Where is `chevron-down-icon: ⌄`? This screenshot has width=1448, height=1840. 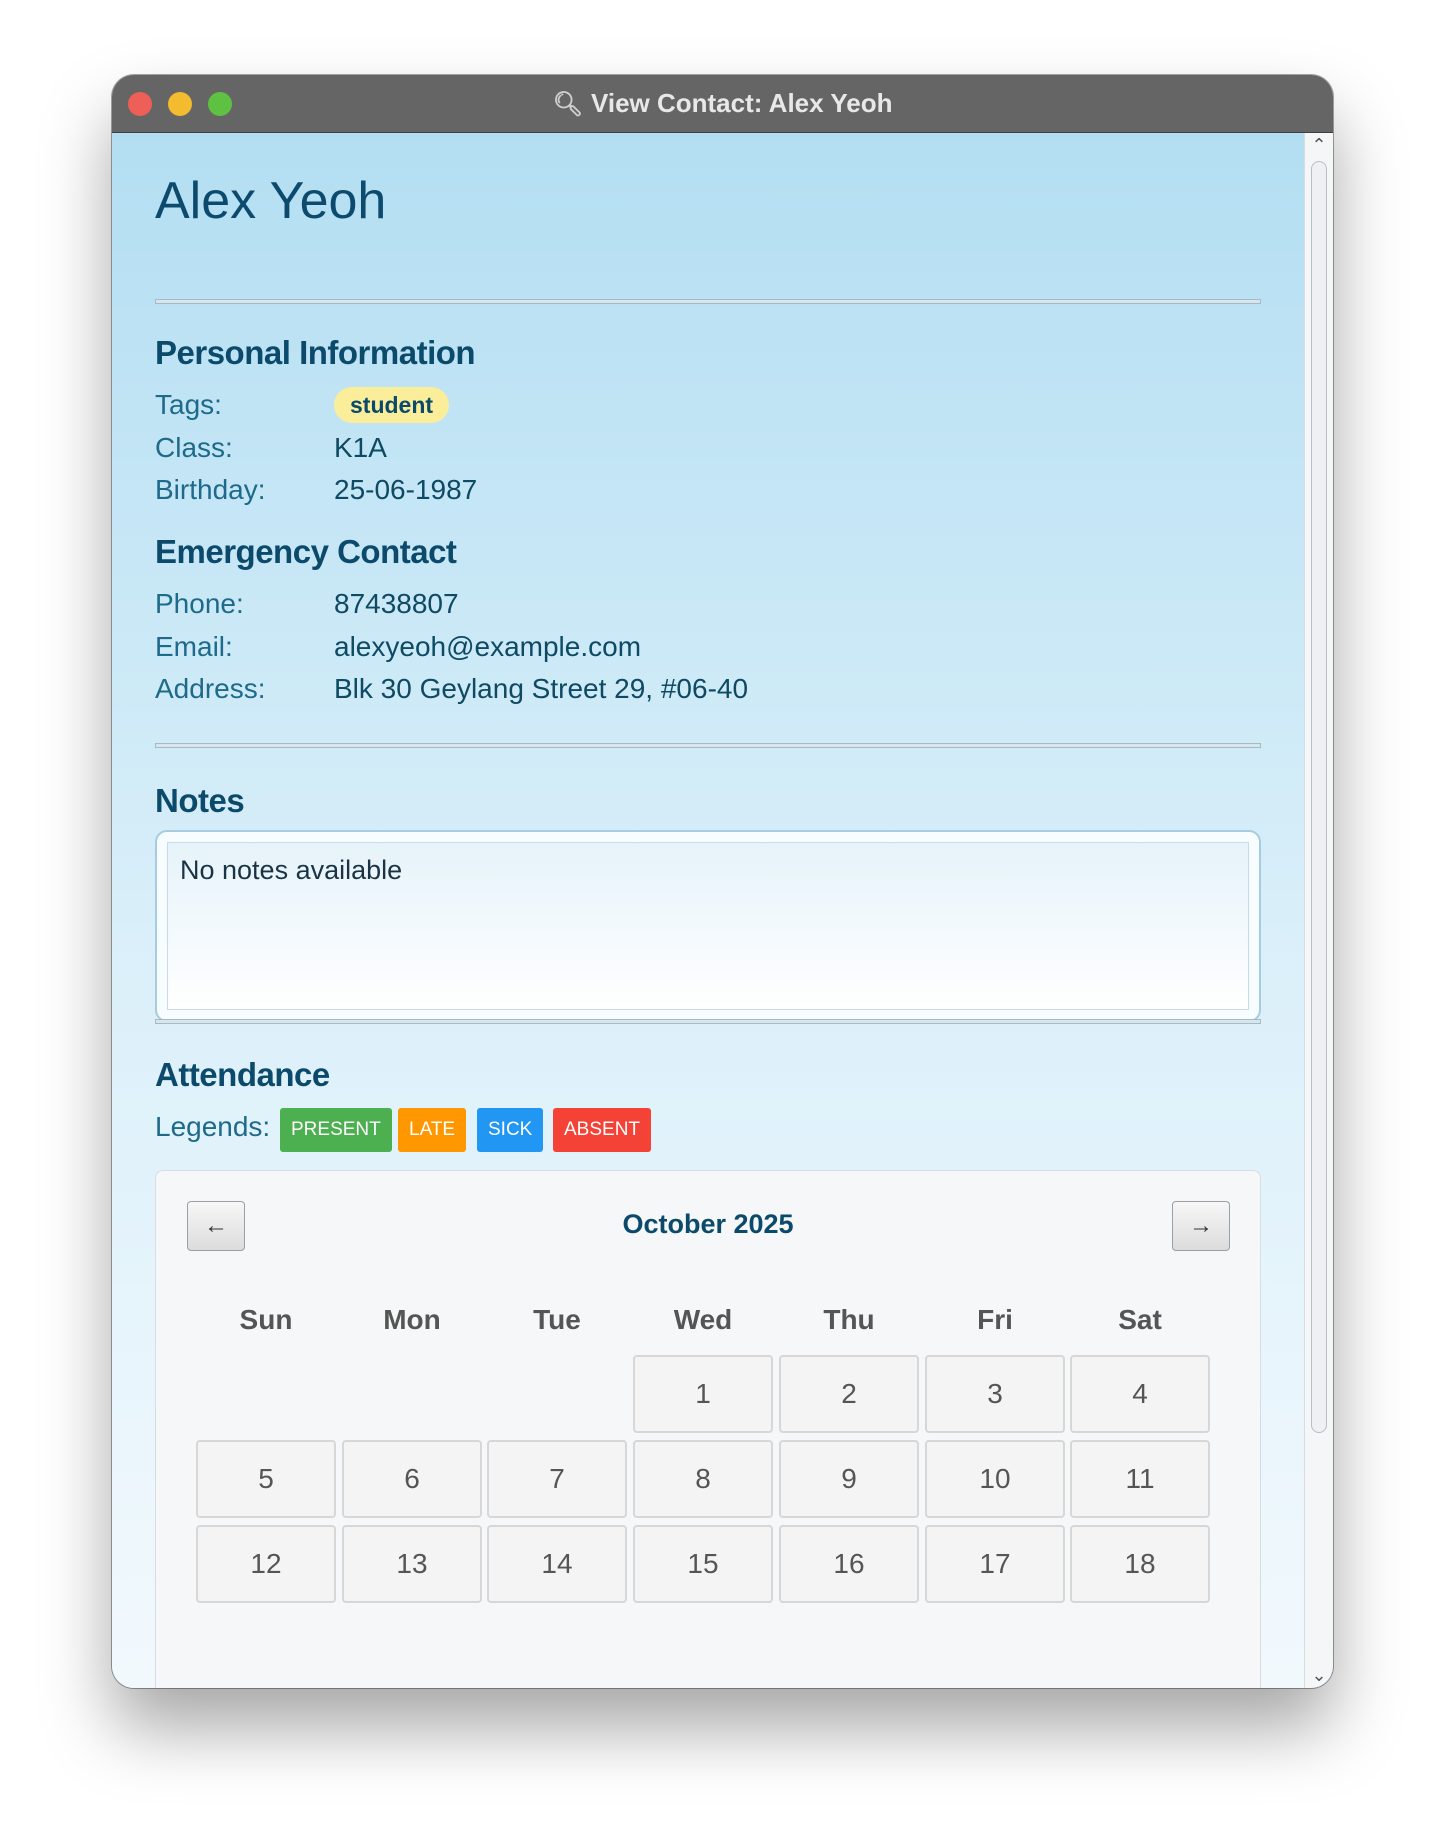 chevron-down-icon: ⌄ is located at coordinates (1319, 1675).